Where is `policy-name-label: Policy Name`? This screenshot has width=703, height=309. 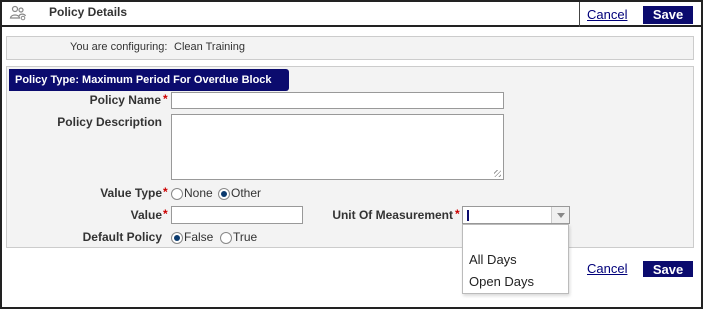
policy-name-label: Policy Name is located at coordinates (125, 100).